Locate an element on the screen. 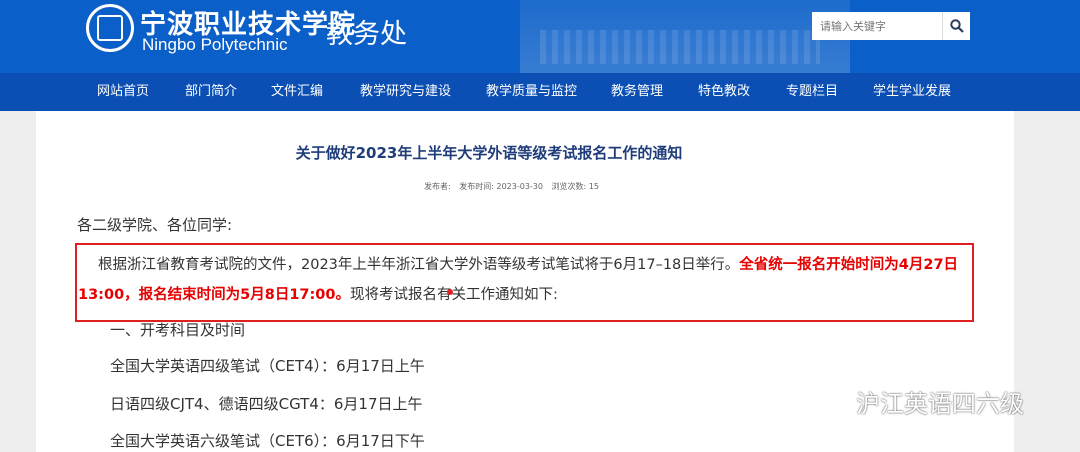  wechat-icon is located at coordinates (832, 401).